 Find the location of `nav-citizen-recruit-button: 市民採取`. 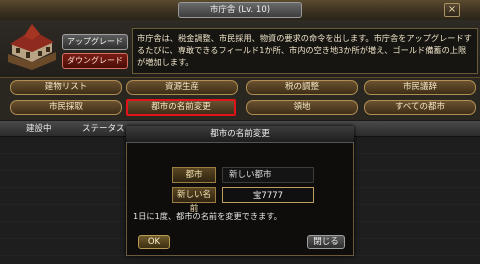

nav-citizen-recruit-button: 市民採取 is located at coordinates (66, 107).